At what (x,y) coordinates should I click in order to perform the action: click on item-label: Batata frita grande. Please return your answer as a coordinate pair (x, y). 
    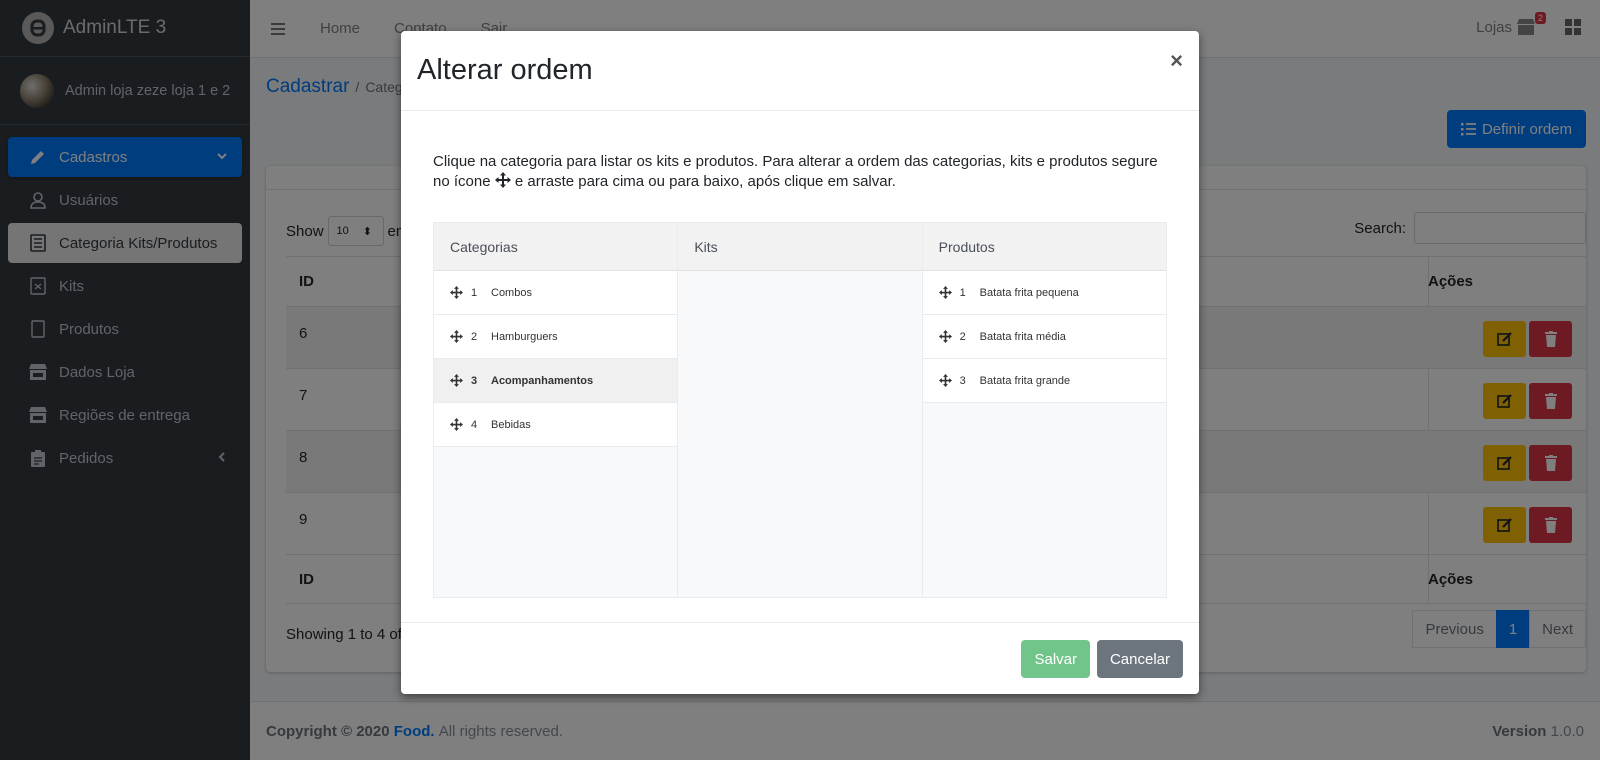
    Looking at the image, I should click on (1025, 380).